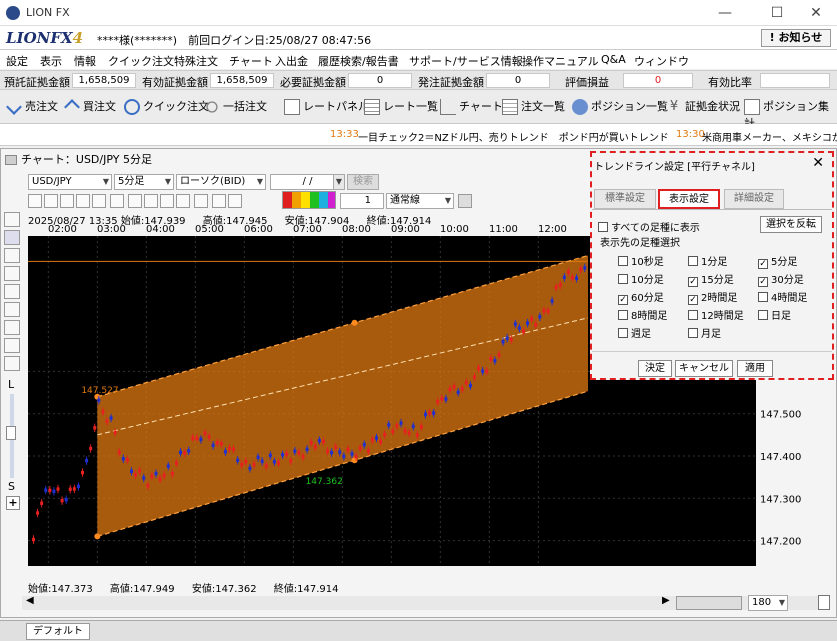  What do you see at coordinates (782, 296) in the screenshot?
I see `interval-option-checkbox: 4時間足` at bounding box center [782, 296].